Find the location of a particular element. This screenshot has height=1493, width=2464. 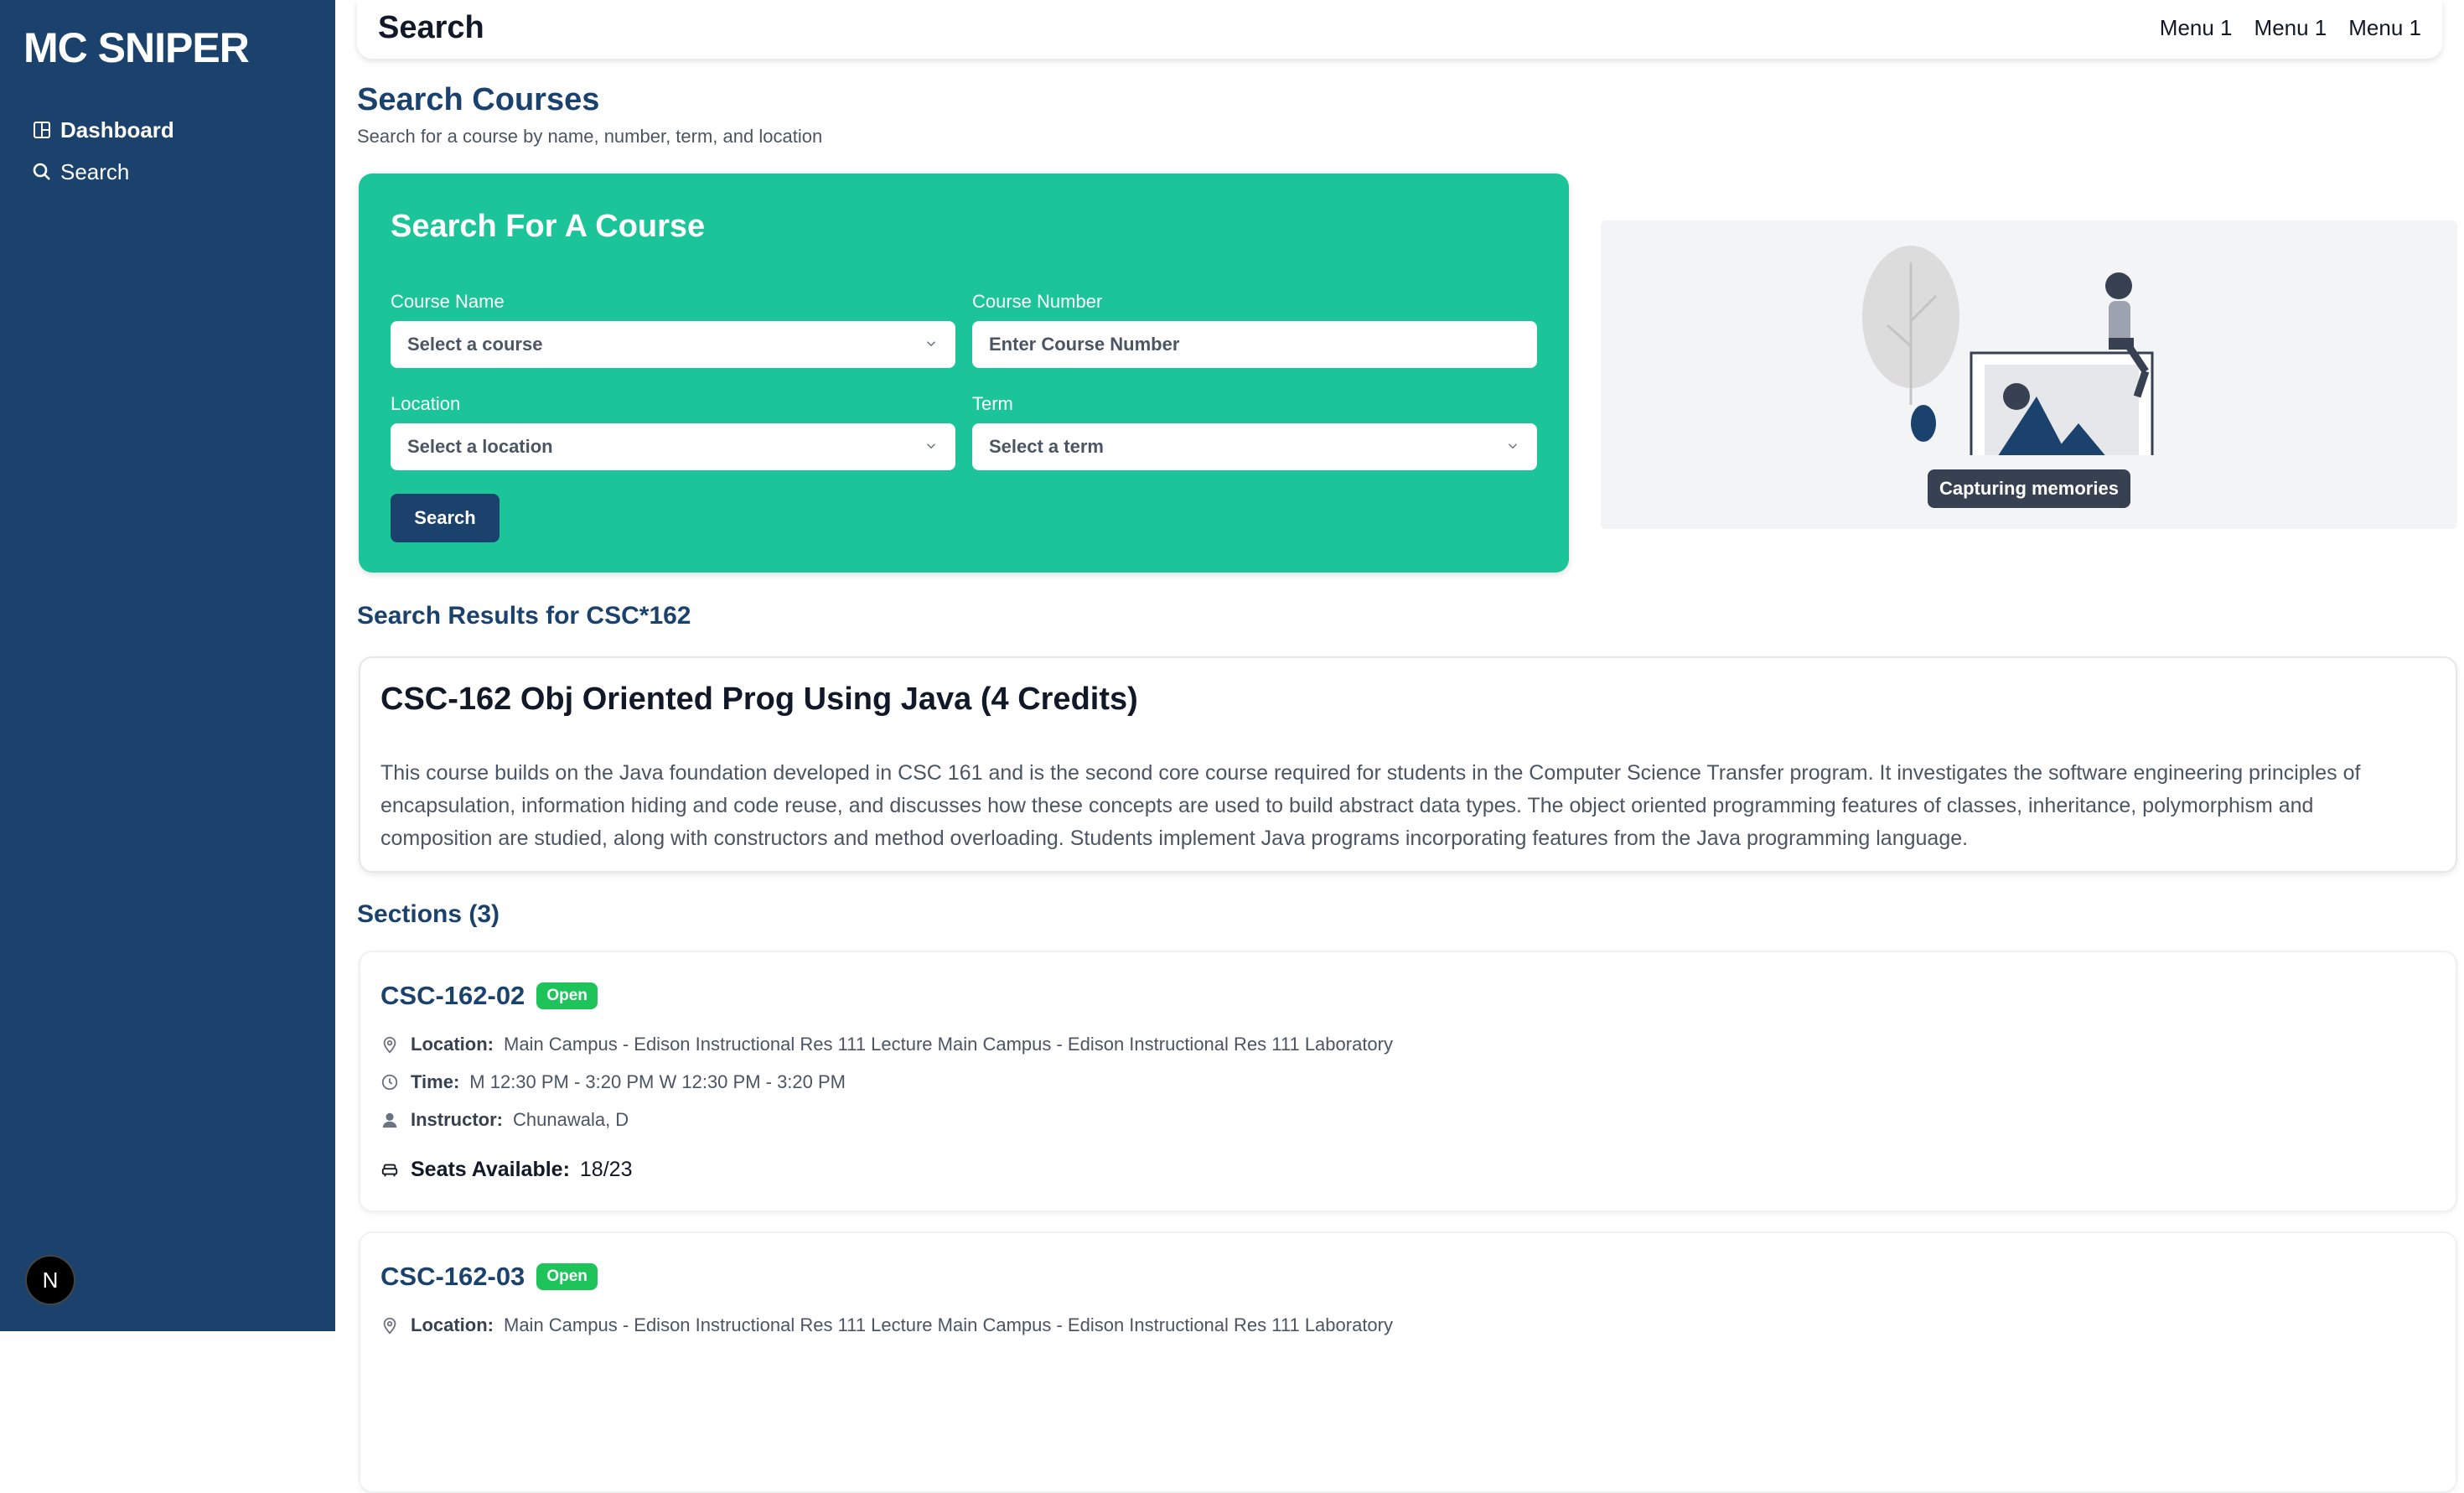

top-bar-title: Search is located at coordinates (431, 27).